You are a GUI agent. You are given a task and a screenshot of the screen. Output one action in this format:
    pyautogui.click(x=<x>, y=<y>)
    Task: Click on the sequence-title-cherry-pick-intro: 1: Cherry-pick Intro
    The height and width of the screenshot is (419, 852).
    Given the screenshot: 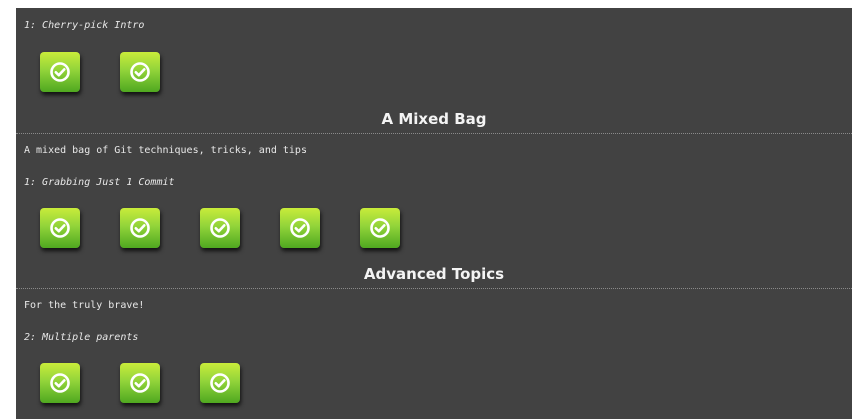 What is the action you would take?
    pyautogui.click(x=84, y=25)
    